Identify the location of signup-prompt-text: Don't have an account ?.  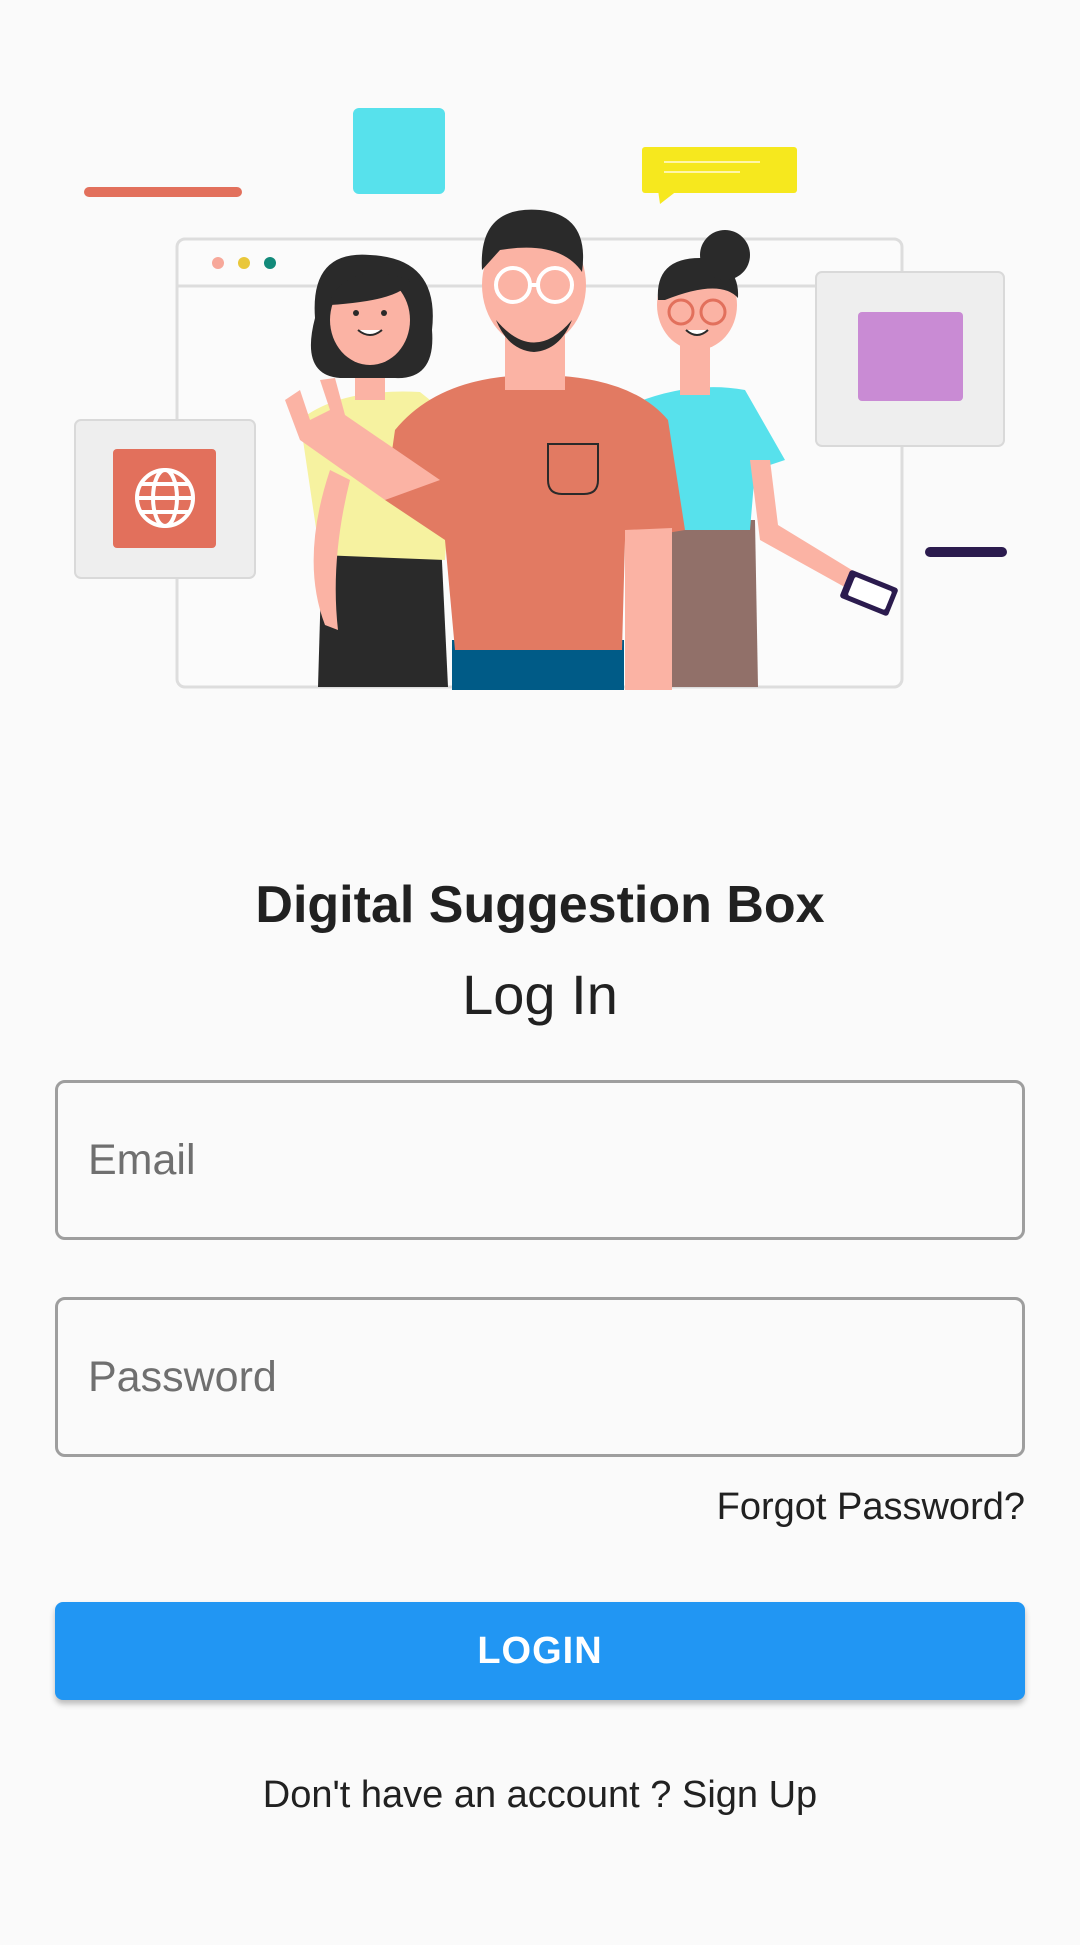
(472, 1795).